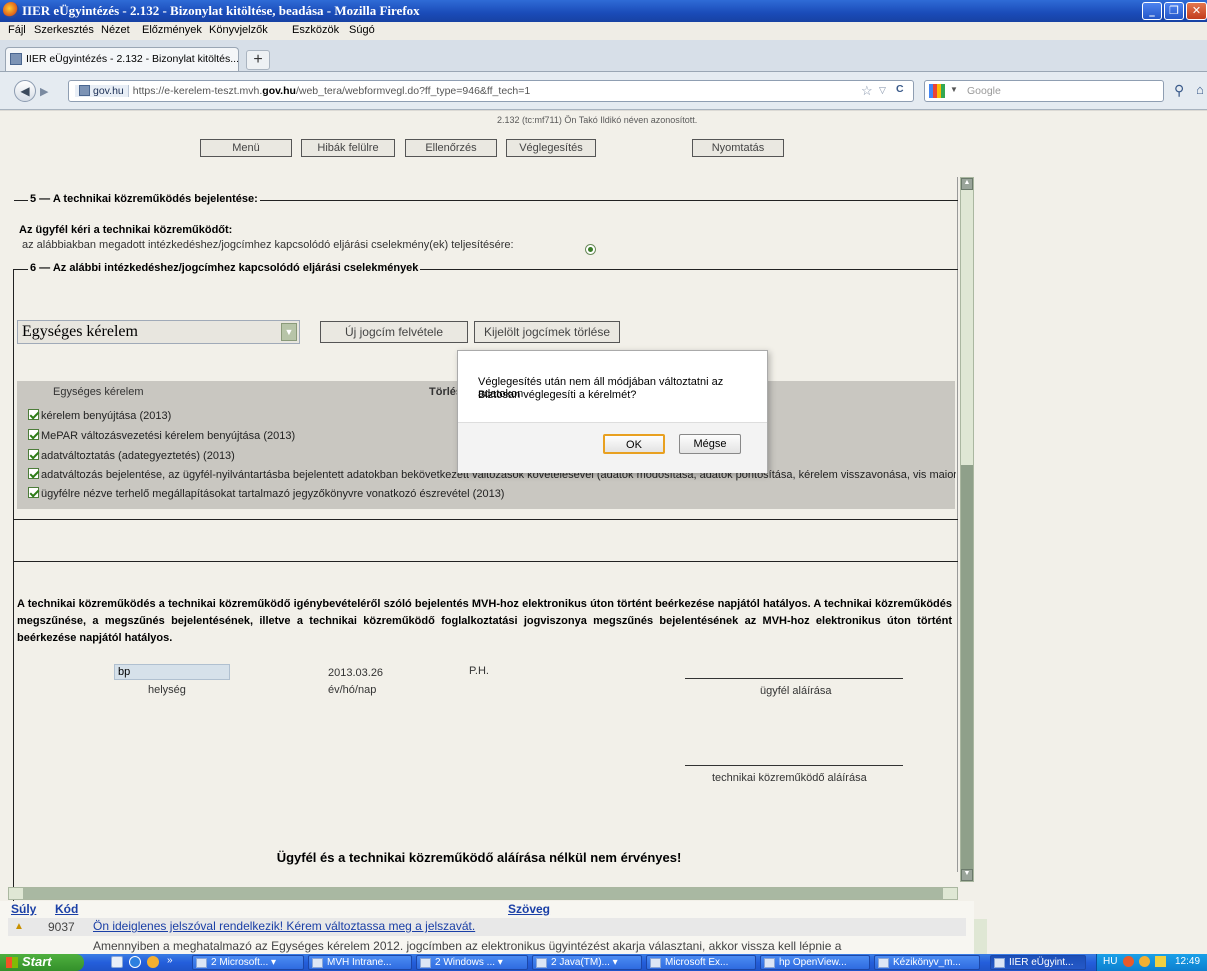  Describe the element at coordinates (882, 90) in the screenshot. I see `url-dropdown-icon: ▽` at that location.